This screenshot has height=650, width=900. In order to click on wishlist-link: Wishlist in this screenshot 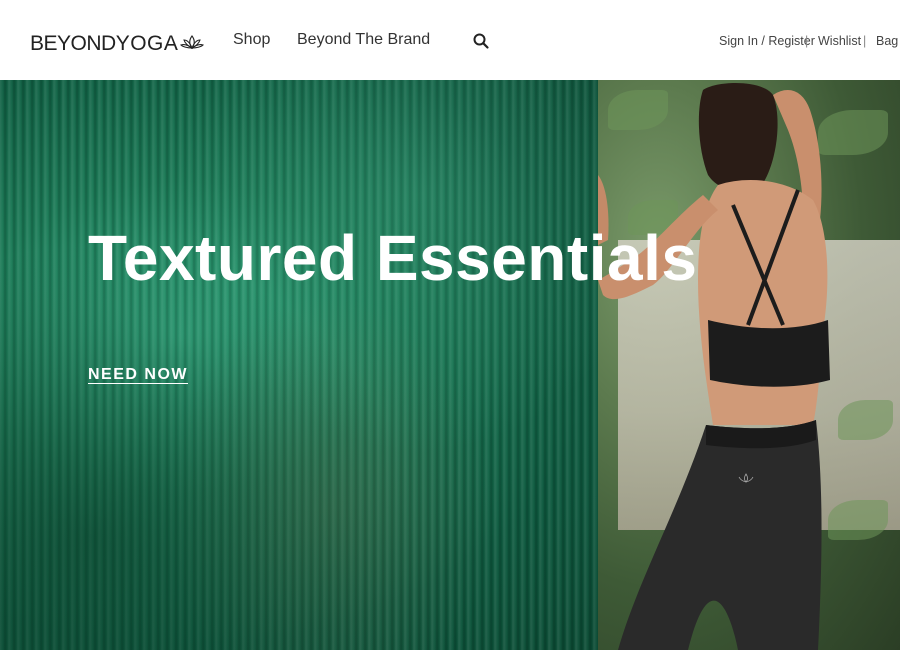, I will do `click(839, 41)`.